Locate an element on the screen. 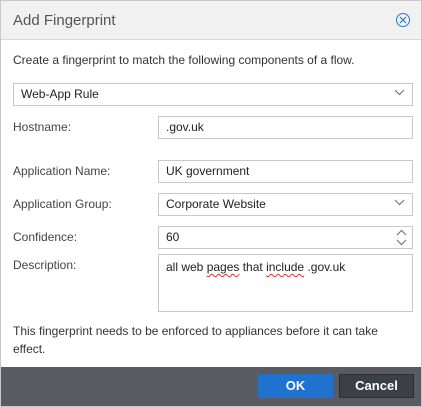 This screenshot has height=407, width=422. confidence-value: 60 is located at coordinates (173, 237).